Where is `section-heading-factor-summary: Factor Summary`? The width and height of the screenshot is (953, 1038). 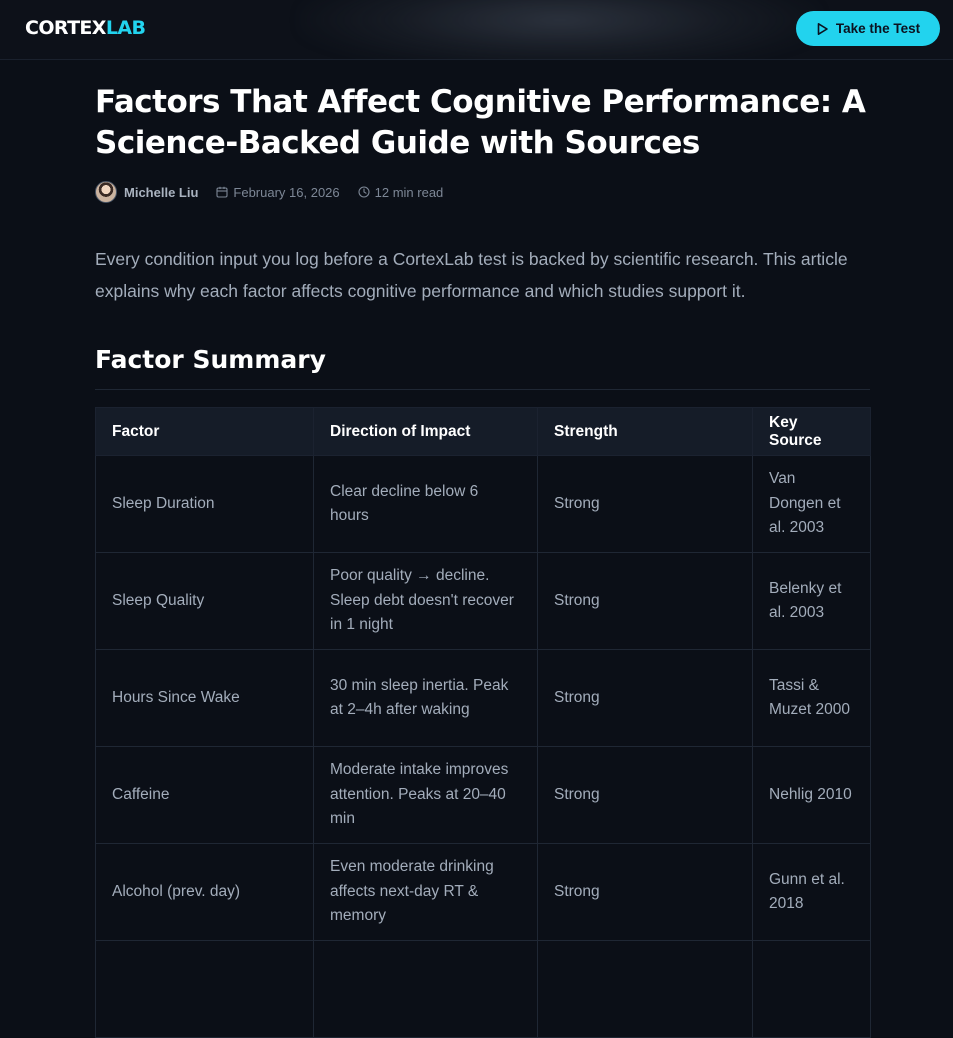 section-heading-factor-summary: Factor Summary is located at coordinates (482, 367).